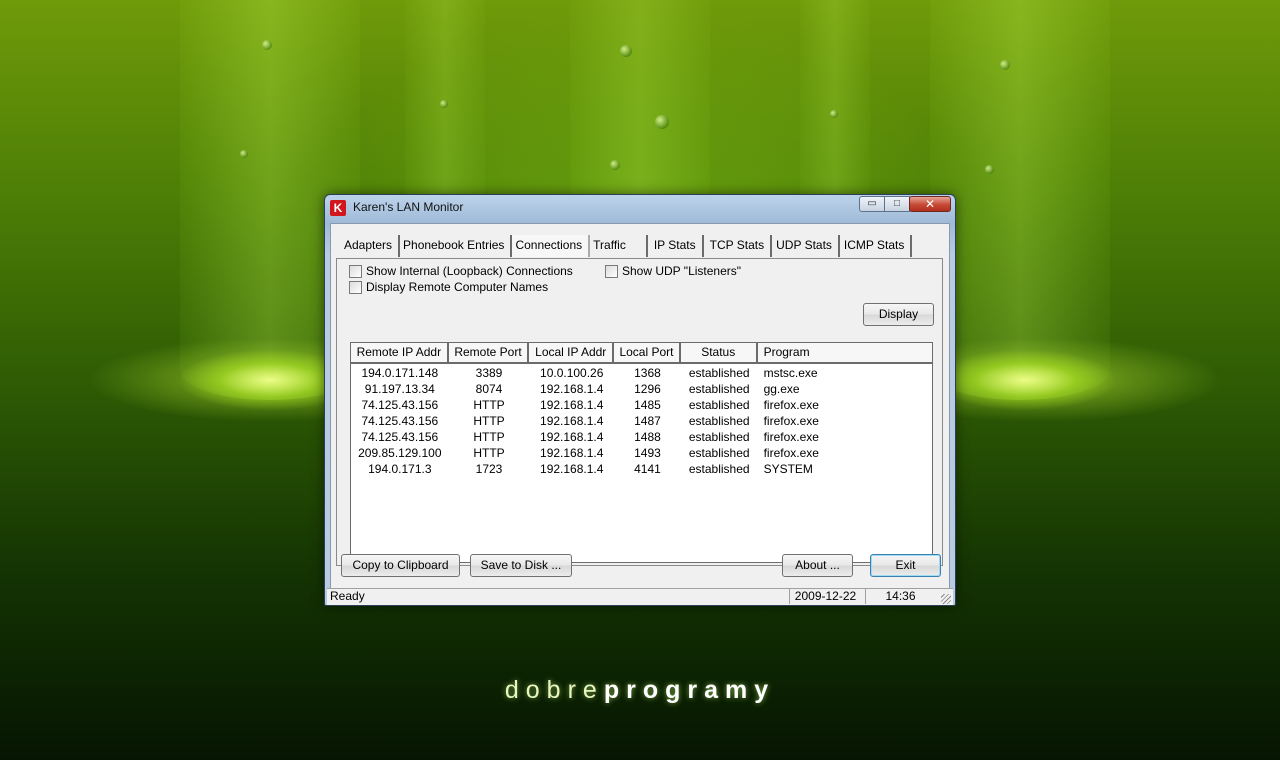 The width and height of the screenshot is (1280, 760). What do you see at coordinates (738, 246) in the screenshot?
I see `tab-tcp-stats: TCP Stats` at bounding box center [738, 246].